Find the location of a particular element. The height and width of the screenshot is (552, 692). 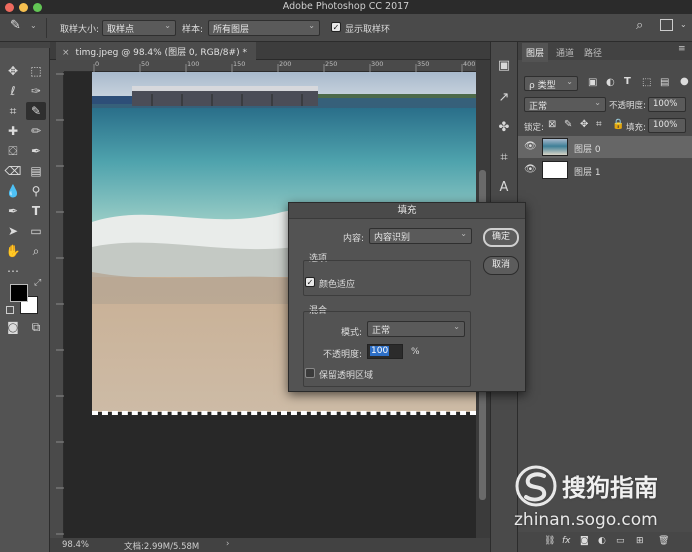

content-select: 内容识别 ⌄ is located at coordinates (420, 236).